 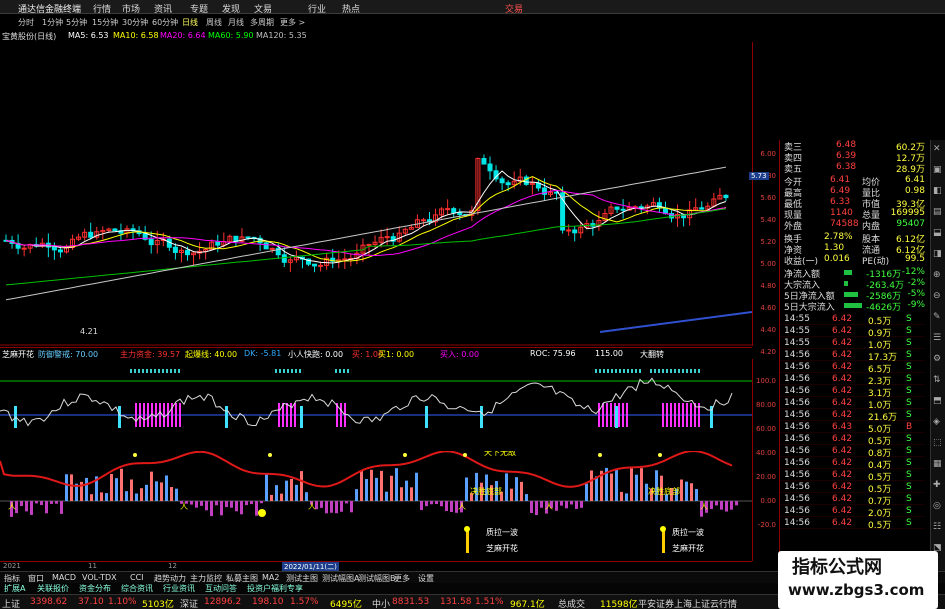 What do you see at coordinates (270, 577) in the screenshot?
I see `indicator-tab: MA2` at bounding box center [270, 577].